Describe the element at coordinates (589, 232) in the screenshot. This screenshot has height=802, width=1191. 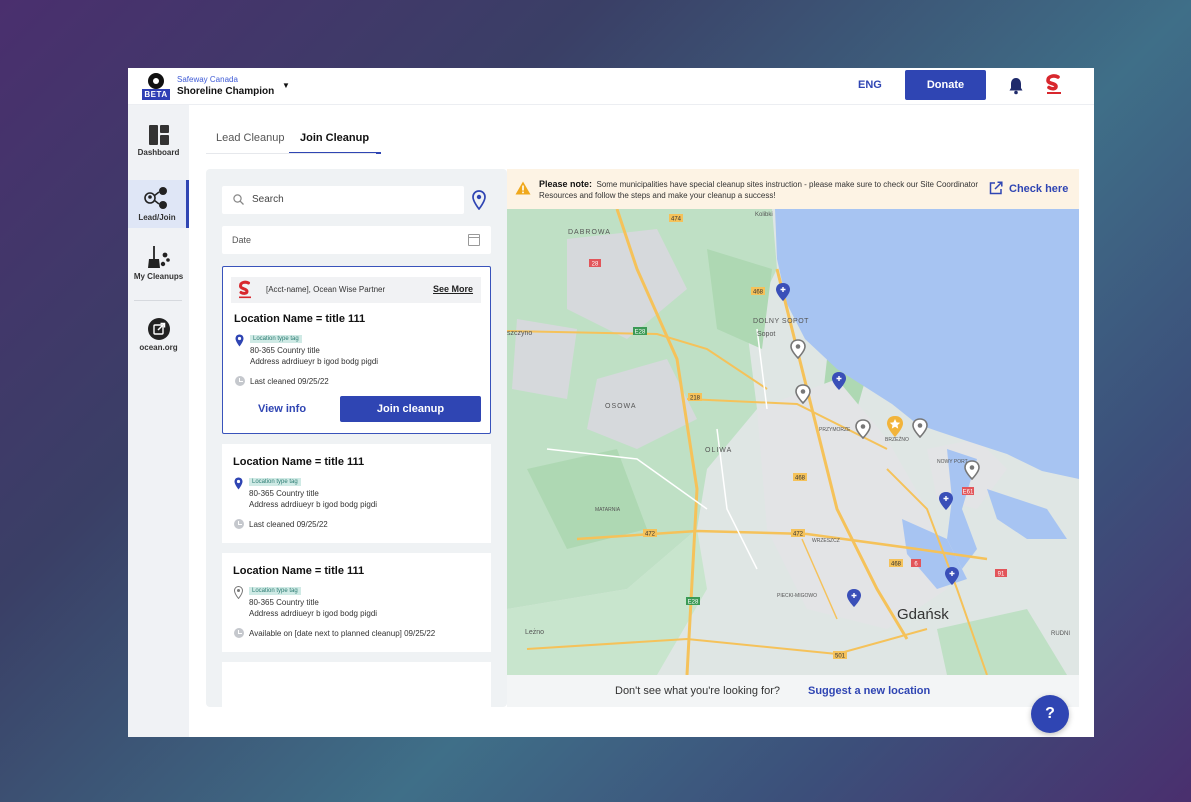
I see `place-label: DABROWA` at that location.